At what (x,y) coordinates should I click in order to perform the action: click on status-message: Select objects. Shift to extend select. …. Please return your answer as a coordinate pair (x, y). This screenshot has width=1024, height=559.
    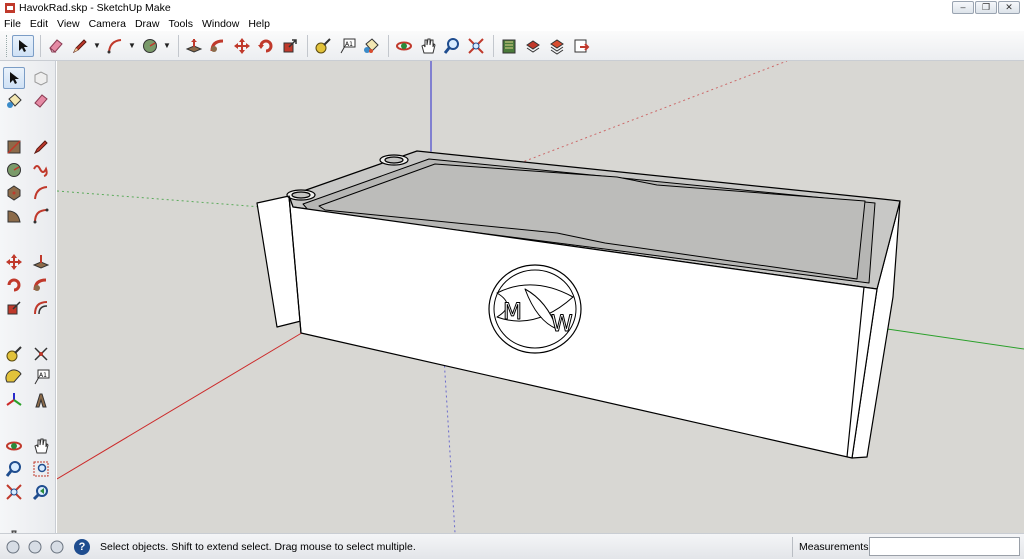
    Looking at the image, I should click on (258, 546).